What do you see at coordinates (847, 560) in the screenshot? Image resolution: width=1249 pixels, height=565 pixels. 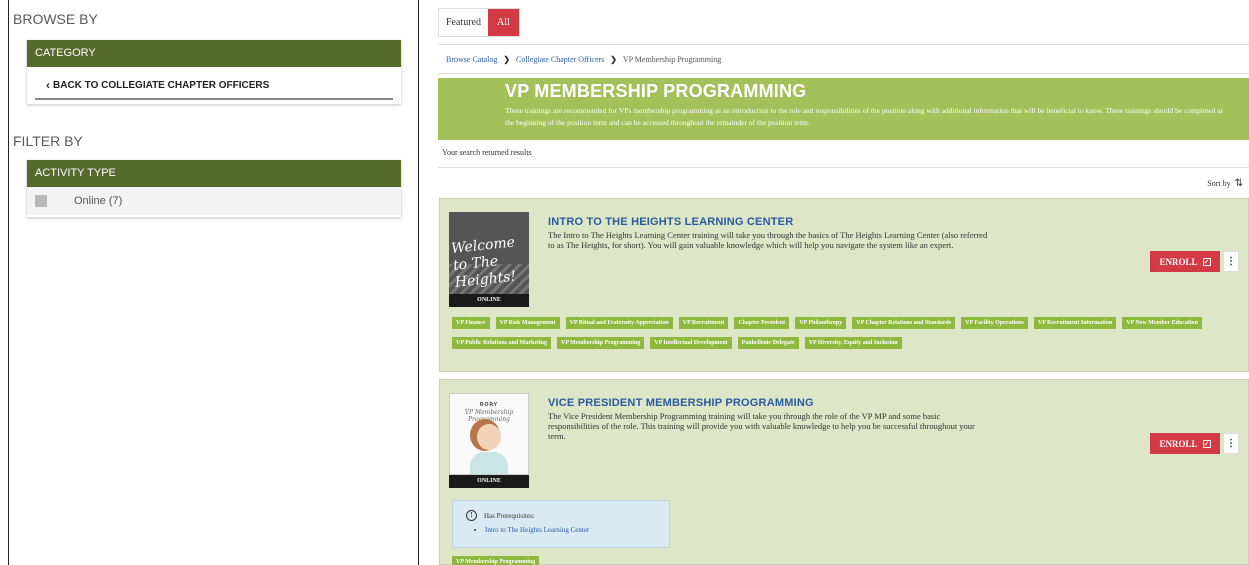 I see `tag-list: VP Membership Programming` at bounding box center [847, 560].